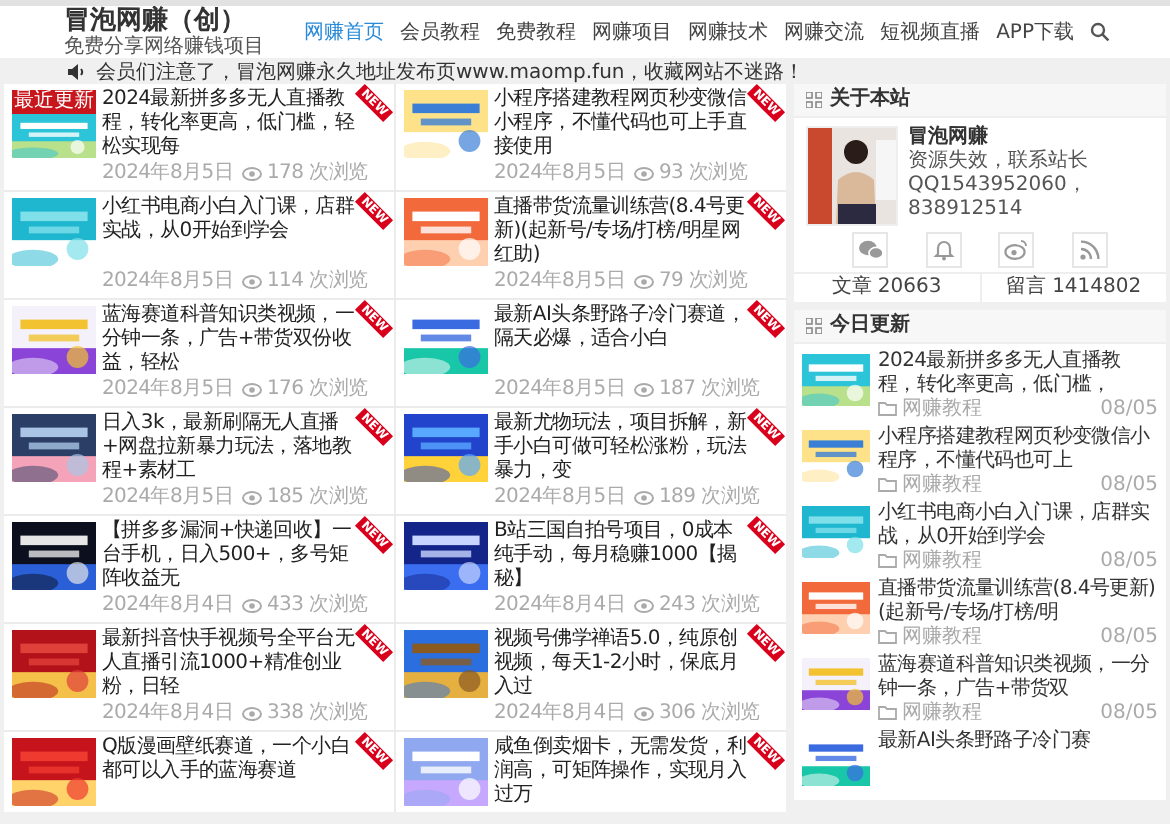 The width and height of the screenshot is (1170, 824). What do you see at coordinates (709, 713) in the screenshot?
I see `view-count: 306 次浏览` at bounding box center [709, 713].